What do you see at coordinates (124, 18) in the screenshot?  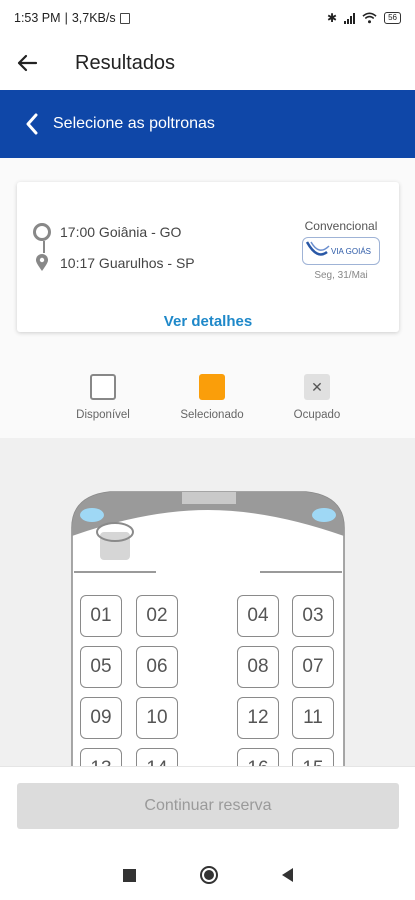 I see `notification-icon` at bounding box center [124, 18].